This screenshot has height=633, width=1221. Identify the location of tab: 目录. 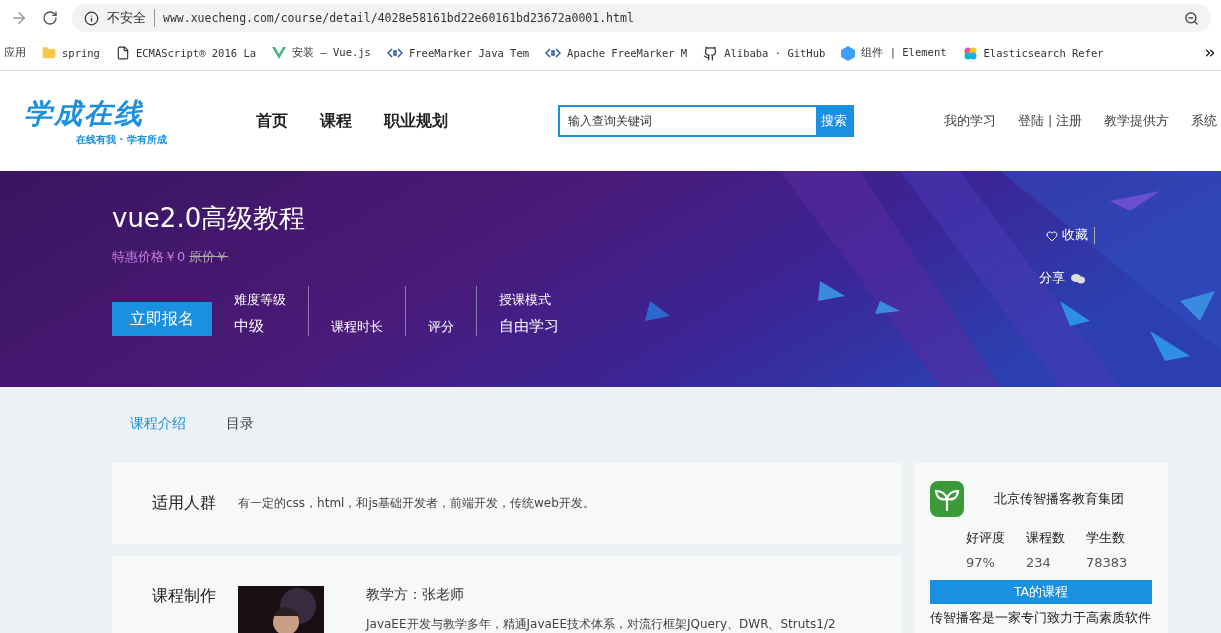
(240, 425).